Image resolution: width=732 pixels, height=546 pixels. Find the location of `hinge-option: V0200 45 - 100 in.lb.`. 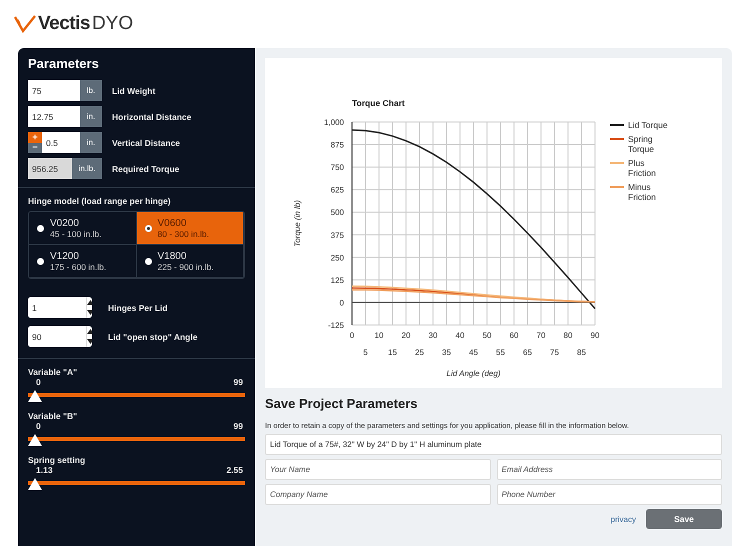

hinge-option: V0200 45 - 100 in.lb. is located at coordinates (82, 228).